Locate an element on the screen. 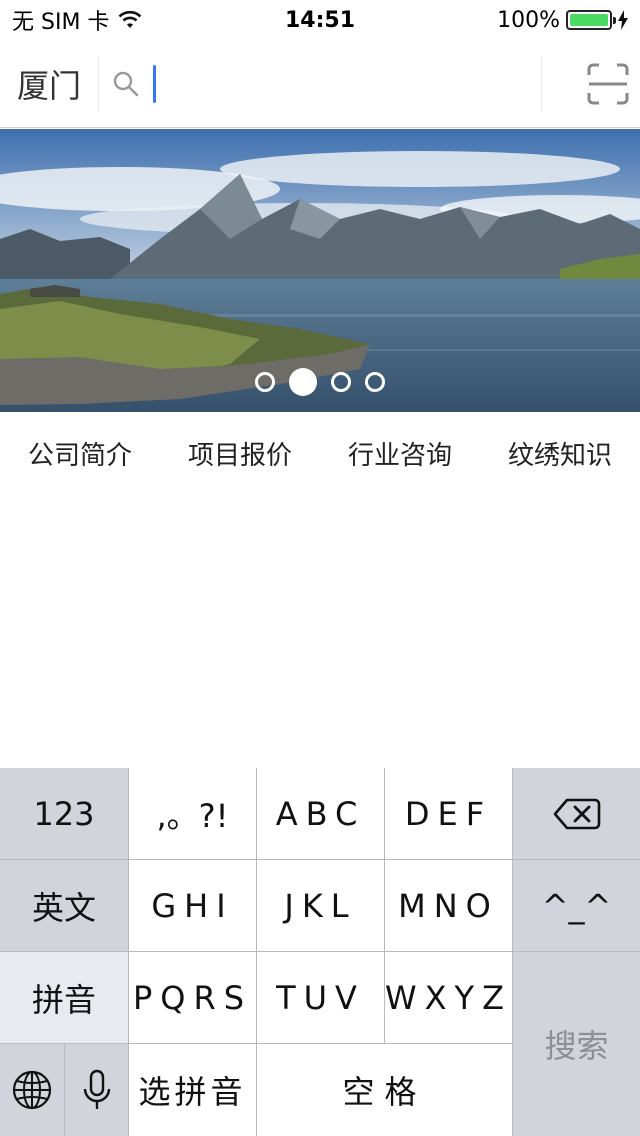  key-voice is located at coordinates (97, 1090).